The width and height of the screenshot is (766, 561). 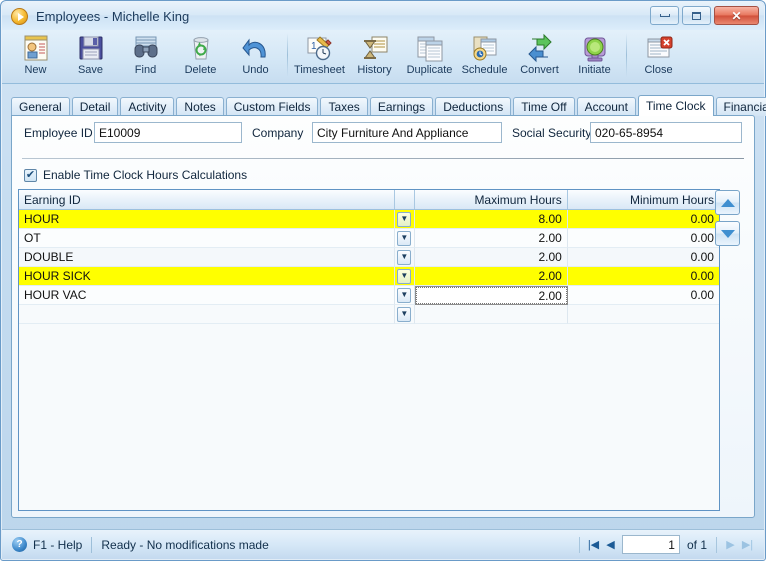 What do you see at coordinates (207, 295) in the screenshot?
I see `cell-earning-id: HOUR VAC` at bounding box center [207, 295].